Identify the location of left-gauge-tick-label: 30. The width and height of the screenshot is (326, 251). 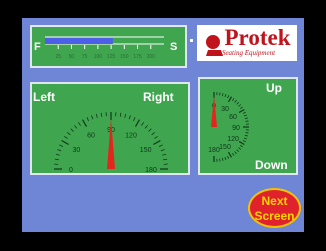
(76, 150).